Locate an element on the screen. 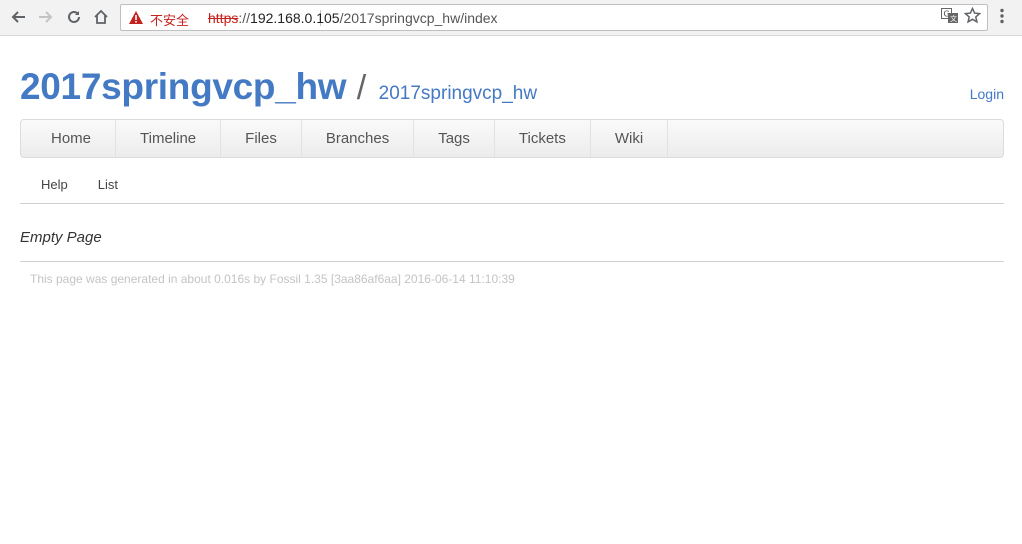 The image size is (1022, 544). sub-menu: Help List is located at coordinates (74, 185).